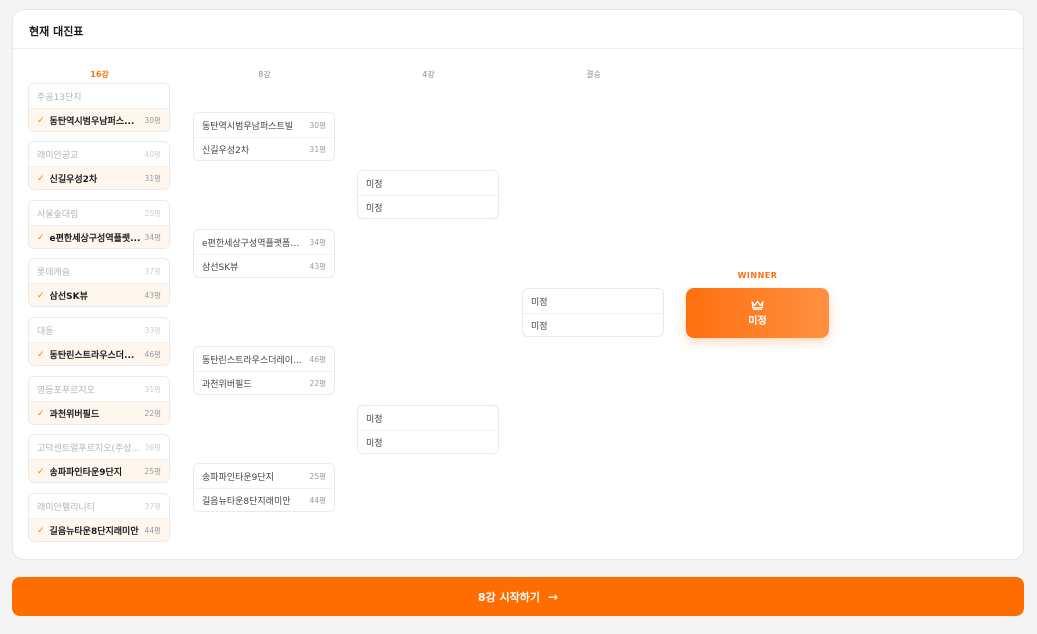  I want to click on start-button-label: 8강 시작하기, so click(509, 597).